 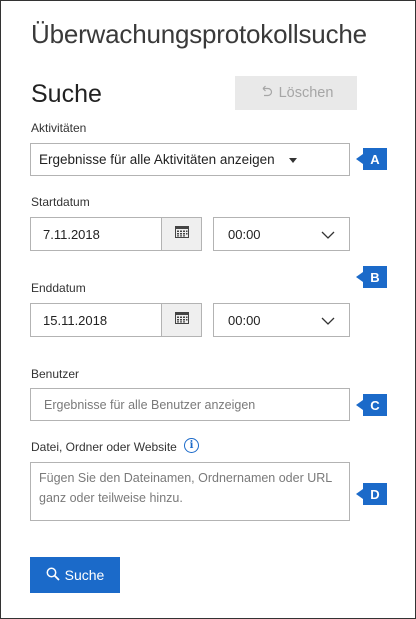 What do you see at coordinates (190, 491) in the screenshot?
I see `file-folder-site-input` at bounding box center [190, 491].